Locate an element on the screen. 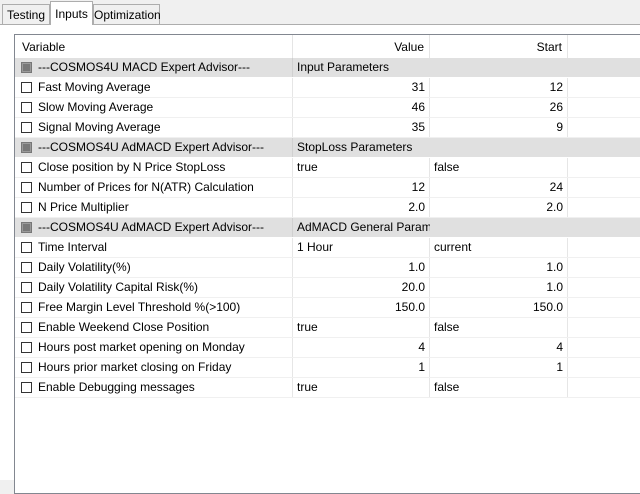 The height and width of the screenshot is (494, 640). variable-name: Hours prior market closing on Friday is located at coordinates (154, 367).